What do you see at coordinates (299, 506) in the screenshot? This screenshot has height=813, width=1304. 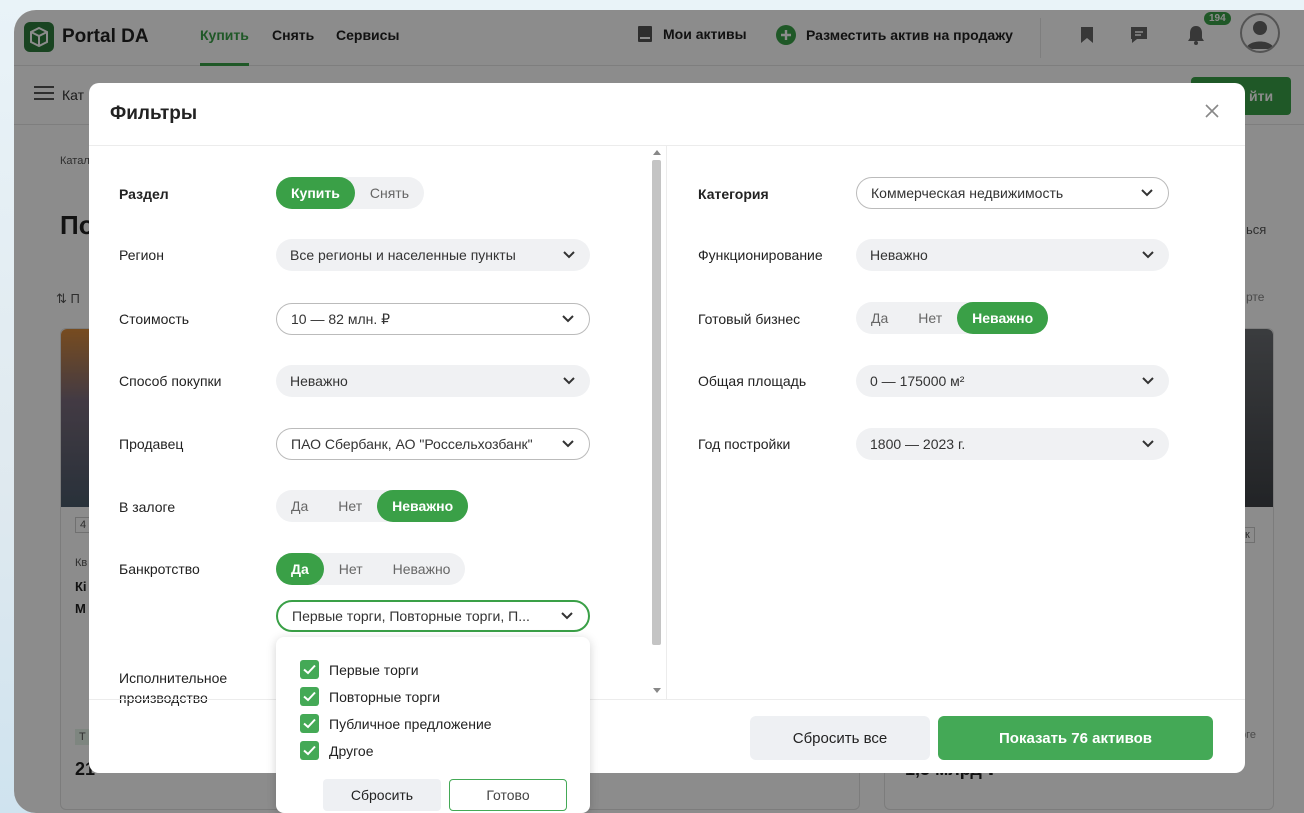 I see `pledge-option-yes: Да` at bounding box center [299, 506].